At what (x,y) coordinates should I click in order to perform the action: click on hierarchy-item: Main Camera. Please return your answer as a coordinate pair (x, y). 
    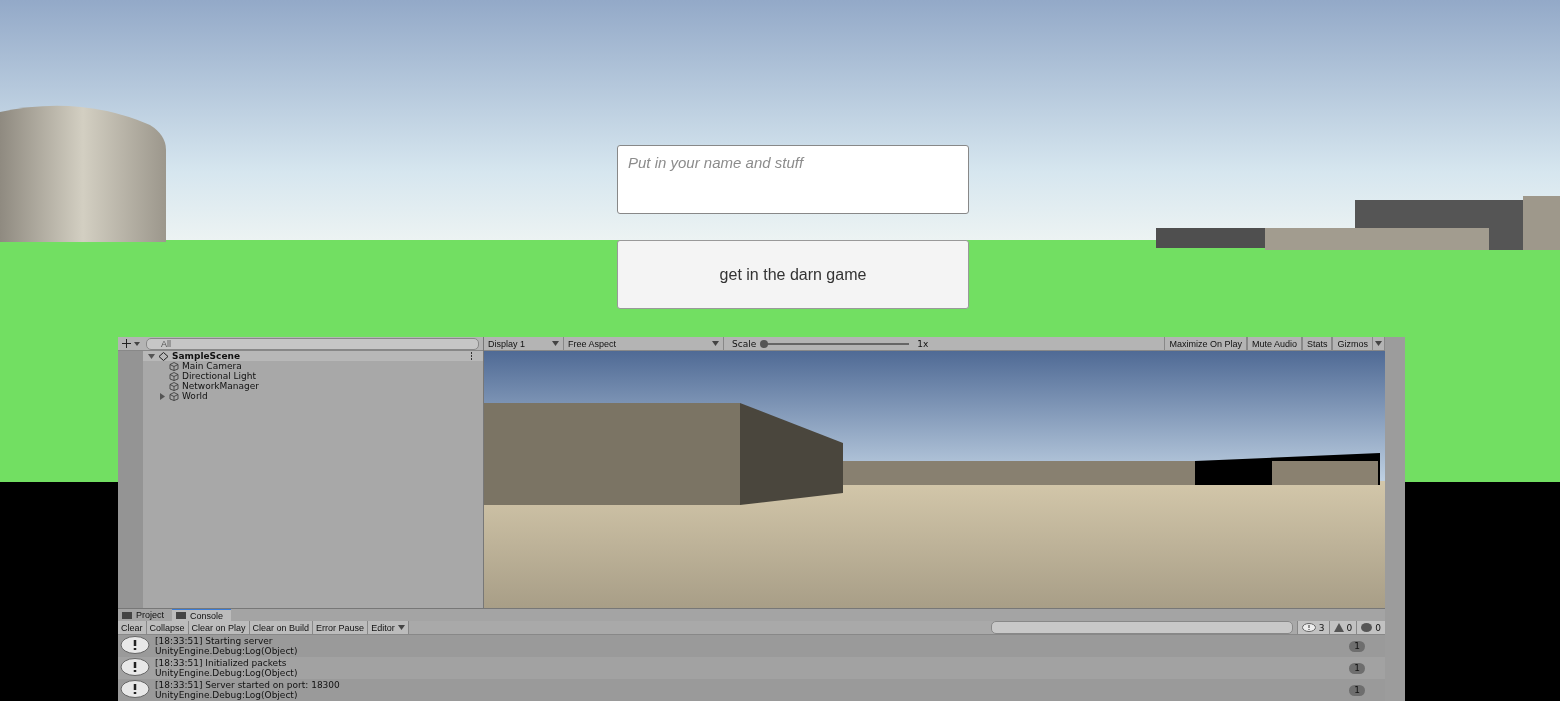
    Looking at the image, I should click on (212, 366).